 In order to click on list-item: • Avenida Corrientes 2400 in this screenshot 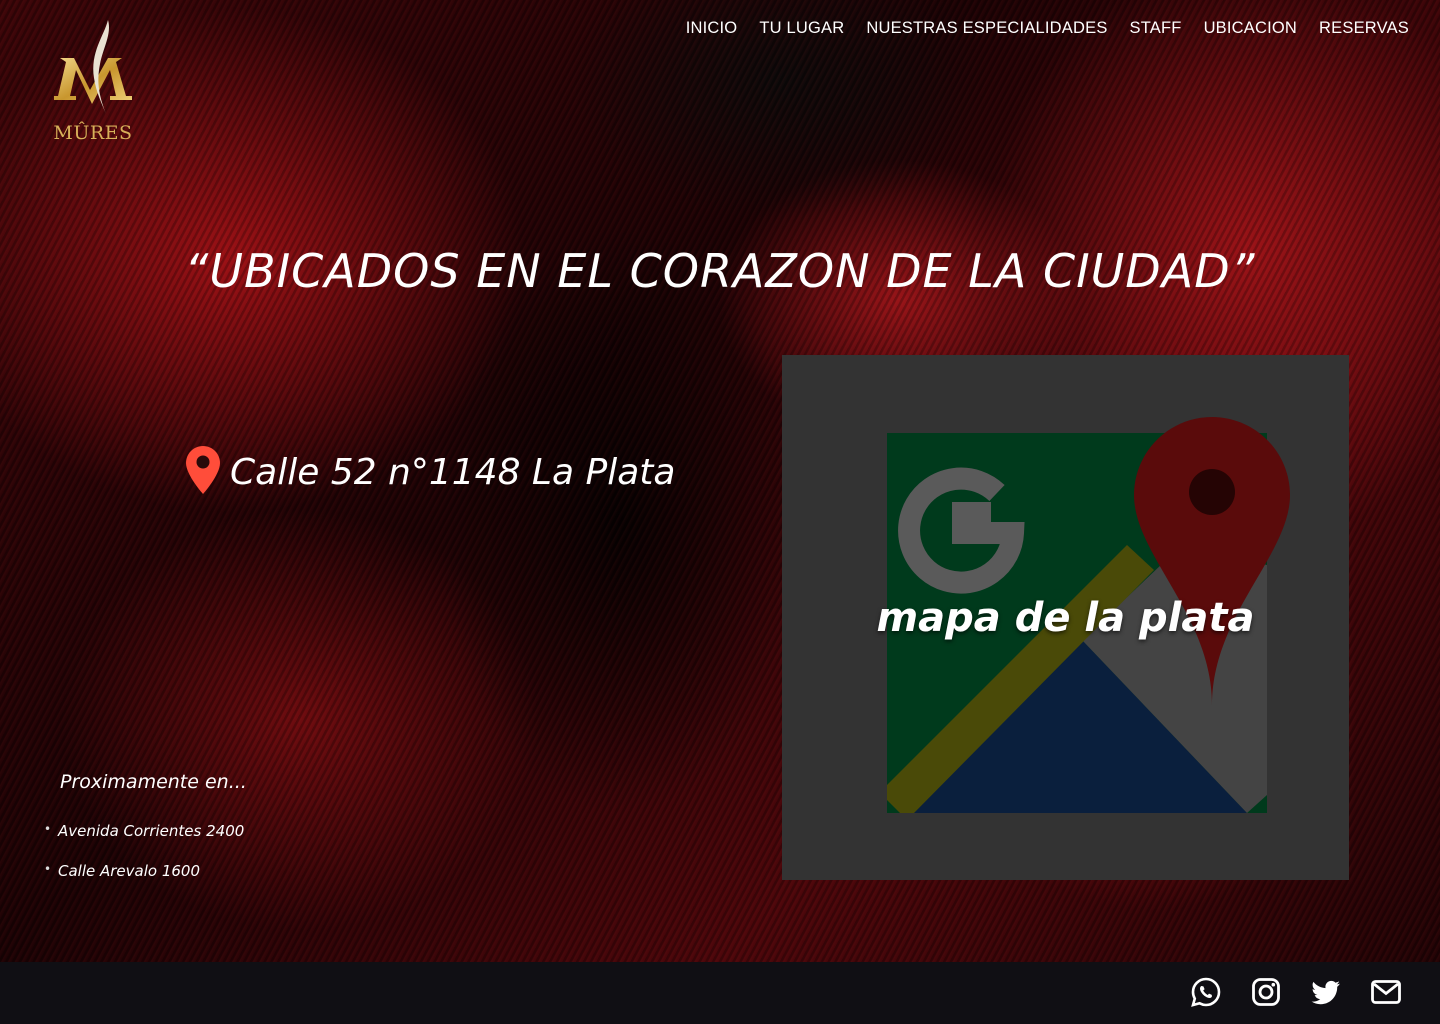, I will do `click(144, 831)`.